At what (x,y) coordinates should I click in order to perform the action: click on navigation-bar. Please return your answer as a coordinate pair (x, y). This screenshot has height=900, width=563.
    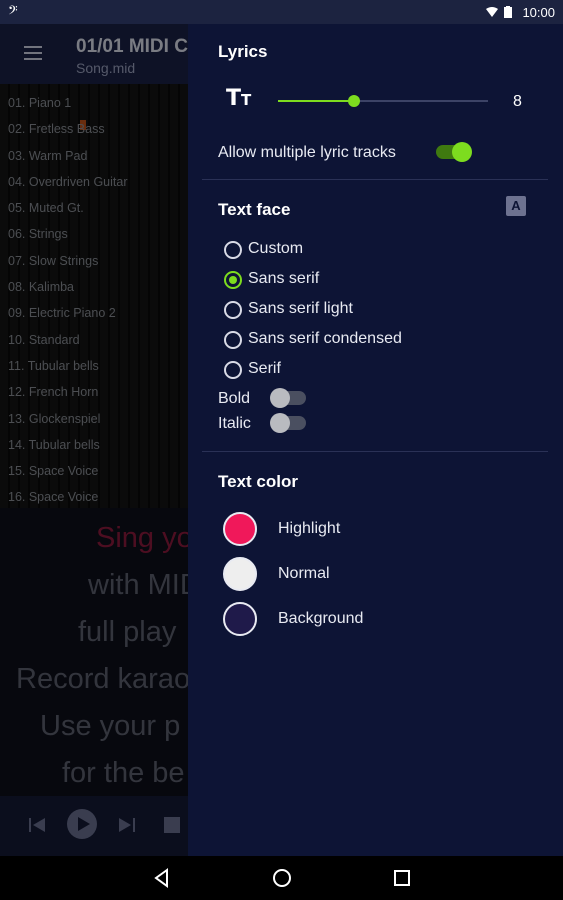
    Looking at the image, I should click on (281, 878).